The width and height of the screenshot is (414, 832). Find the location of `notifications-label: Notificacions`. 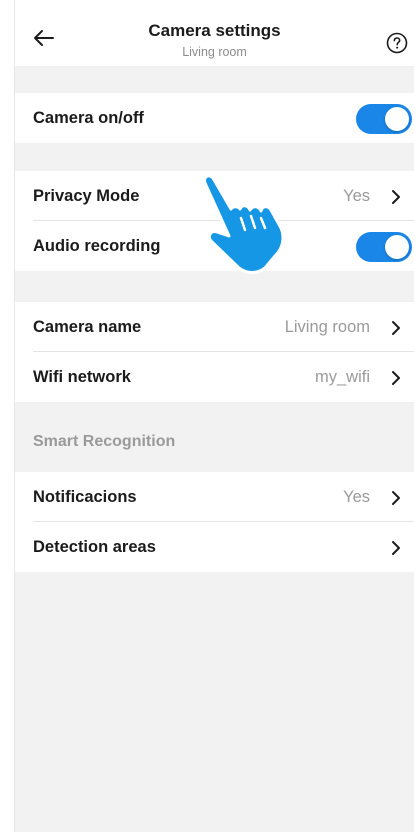

notifications-label: Notificacions is located at coordinates (85, 497).